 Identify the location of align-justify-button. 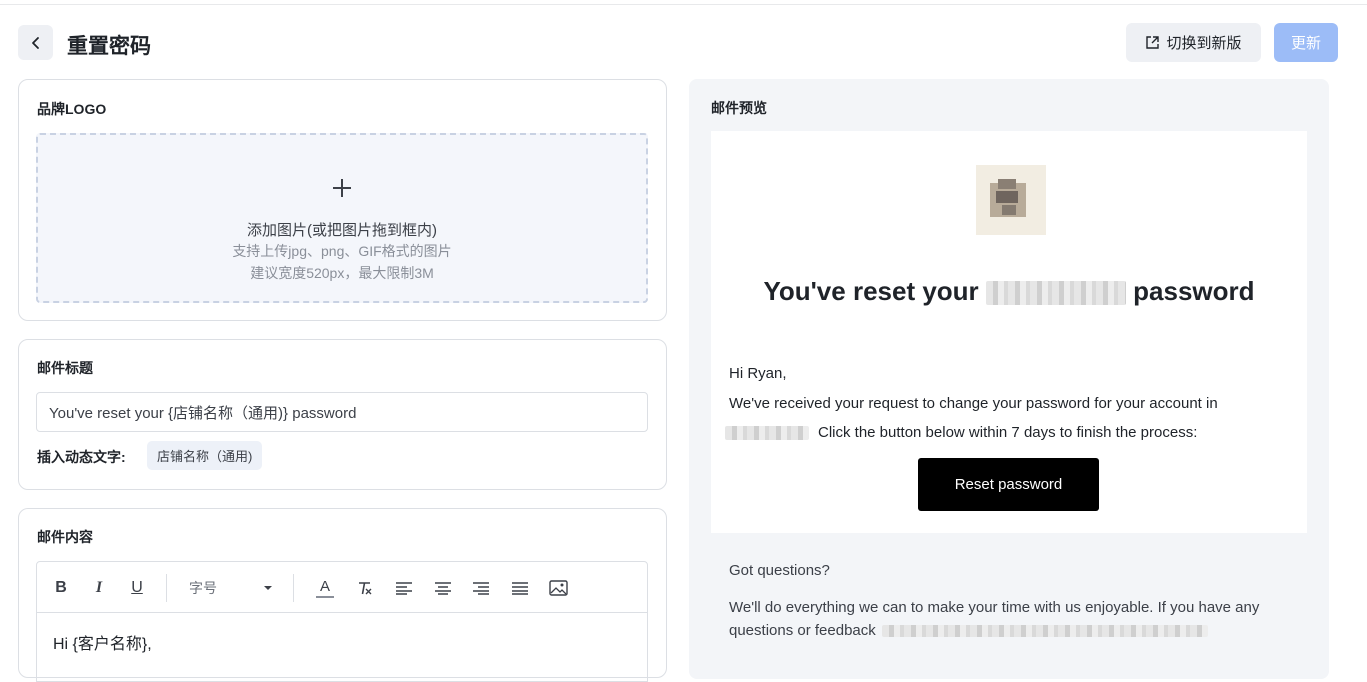
(520, 588).